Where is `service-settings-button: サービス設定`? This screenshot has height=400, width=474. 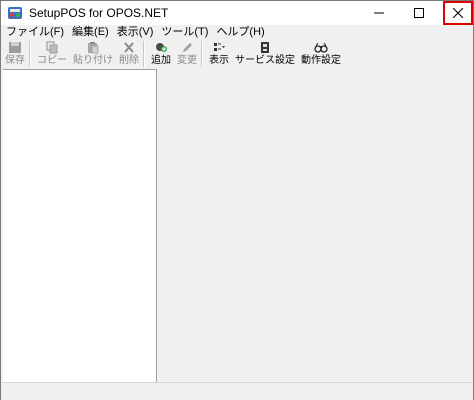 service-settings-button: サービス設定 is located at coordinates (265, 54).